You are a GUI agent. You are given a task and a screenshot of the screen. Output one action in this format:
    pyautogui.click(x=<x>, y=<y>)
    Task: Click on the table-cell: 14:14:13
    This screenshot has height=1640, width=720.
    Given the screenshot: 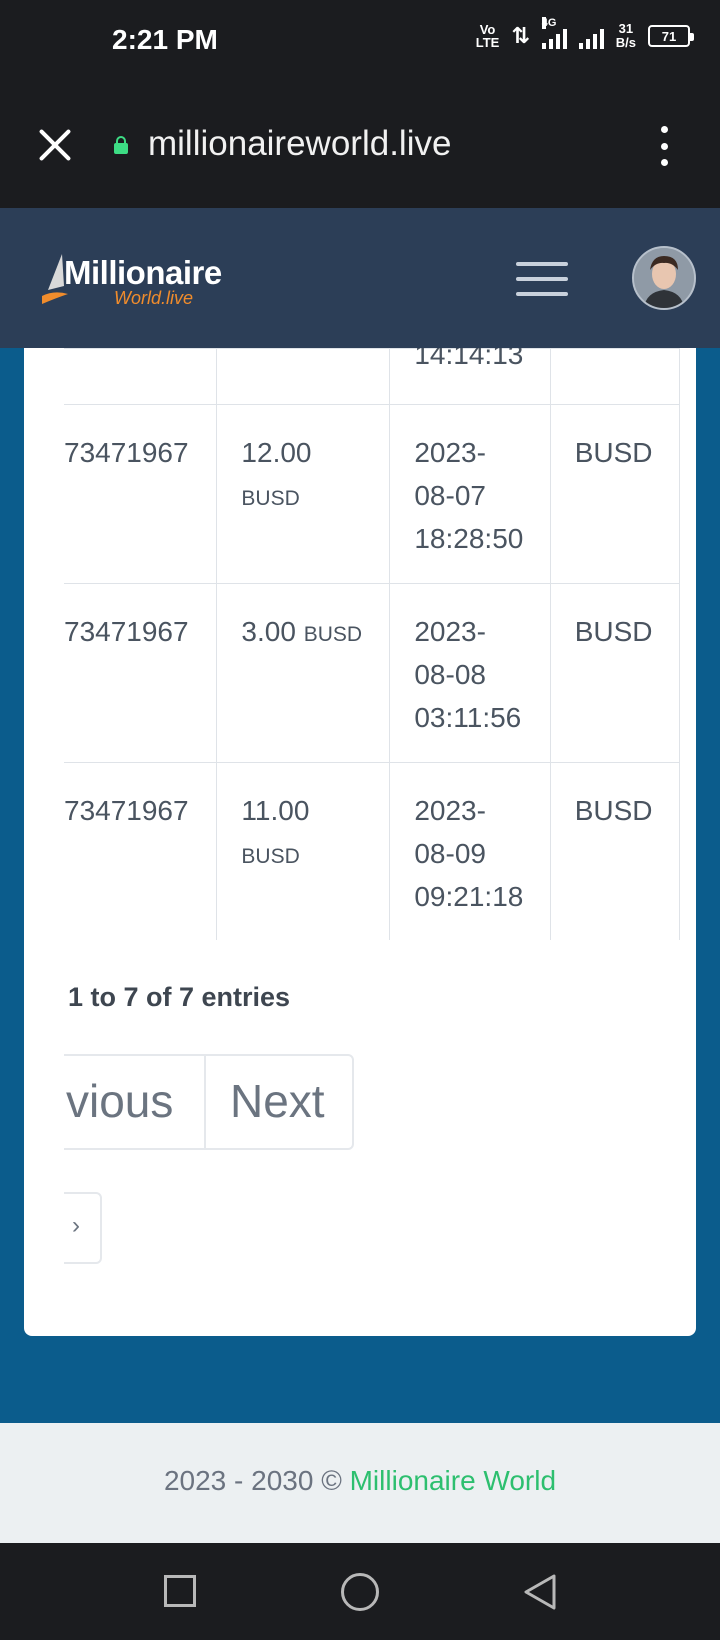 What is the action you would take?
    pyautogui.click(x=470, y=376)
    